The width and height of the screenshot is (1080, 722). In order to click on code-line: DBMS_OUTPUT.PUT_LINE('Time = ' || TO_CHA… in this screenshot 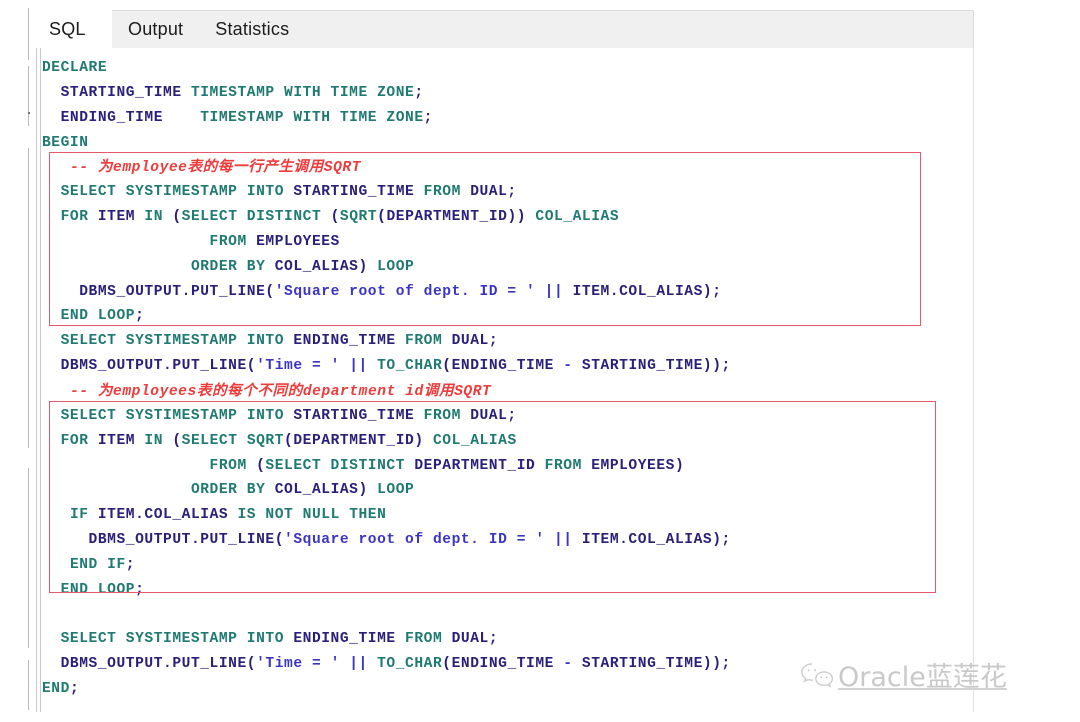, I will do `click(557, 664)`.